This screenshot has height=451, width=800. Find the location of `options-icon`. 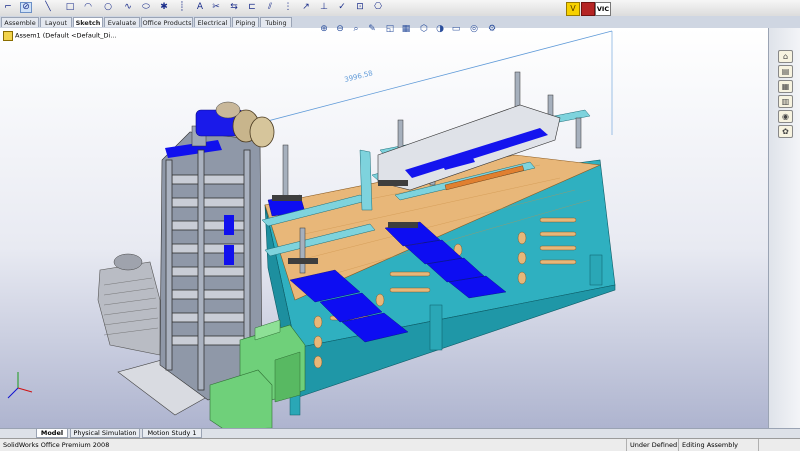

options-icon is located at coordinates (588, 9).